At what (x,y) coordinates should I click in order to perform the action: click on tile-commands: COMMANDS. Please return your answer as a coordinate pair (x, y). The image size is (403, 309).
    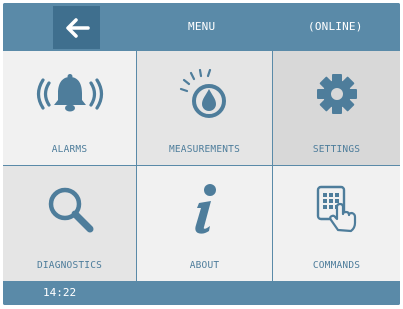
    Looking at the image, I should click on (336, 223).